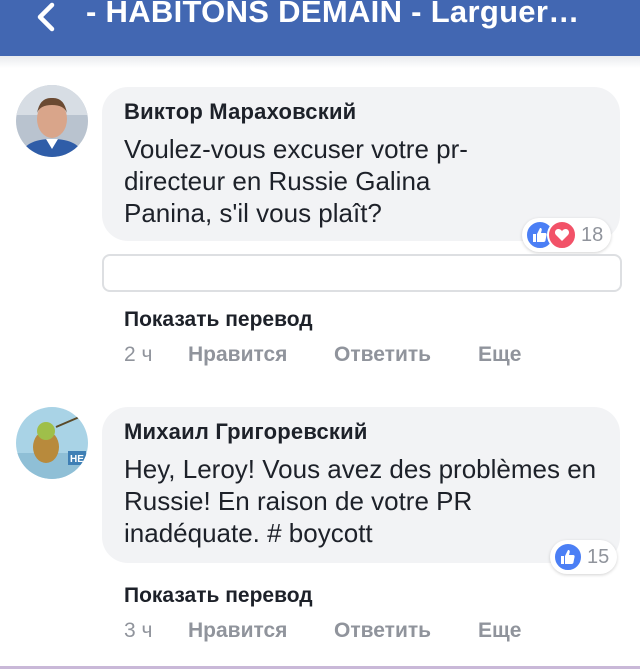  I want to click on back-button, so click(46, 17).